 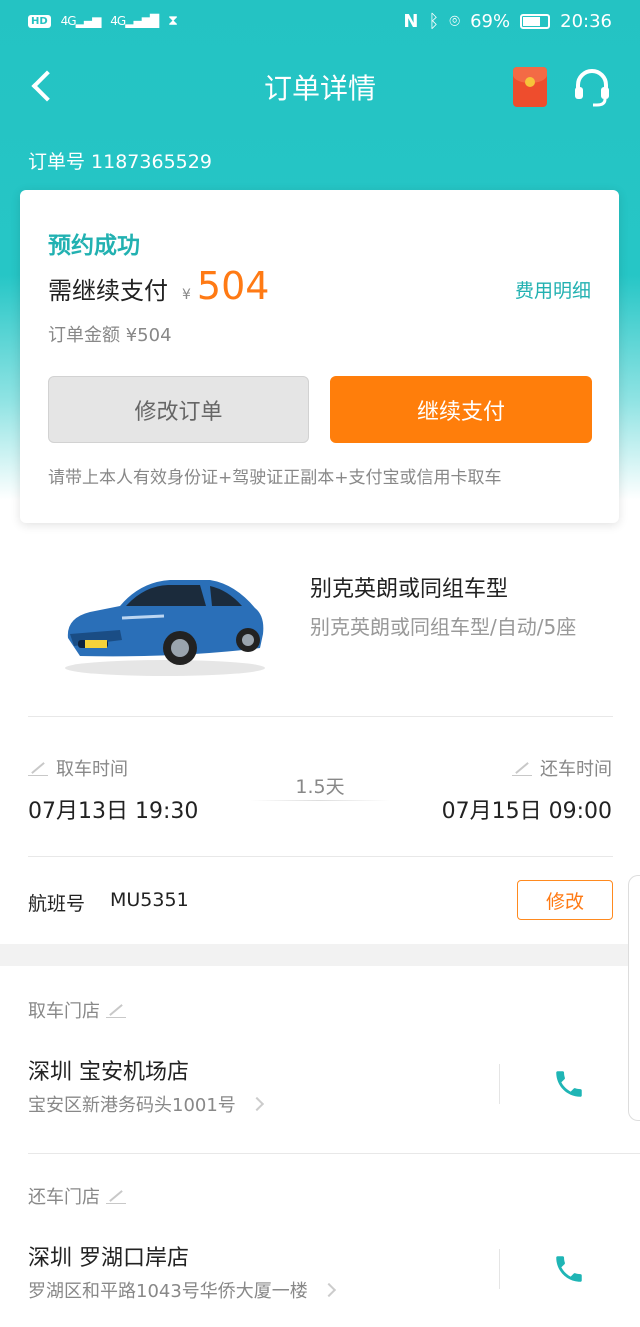 What do you see at coordinates (57, 904) in the screenshot?
I see `flight-label: 航班号` at bounding box center [57, 904].